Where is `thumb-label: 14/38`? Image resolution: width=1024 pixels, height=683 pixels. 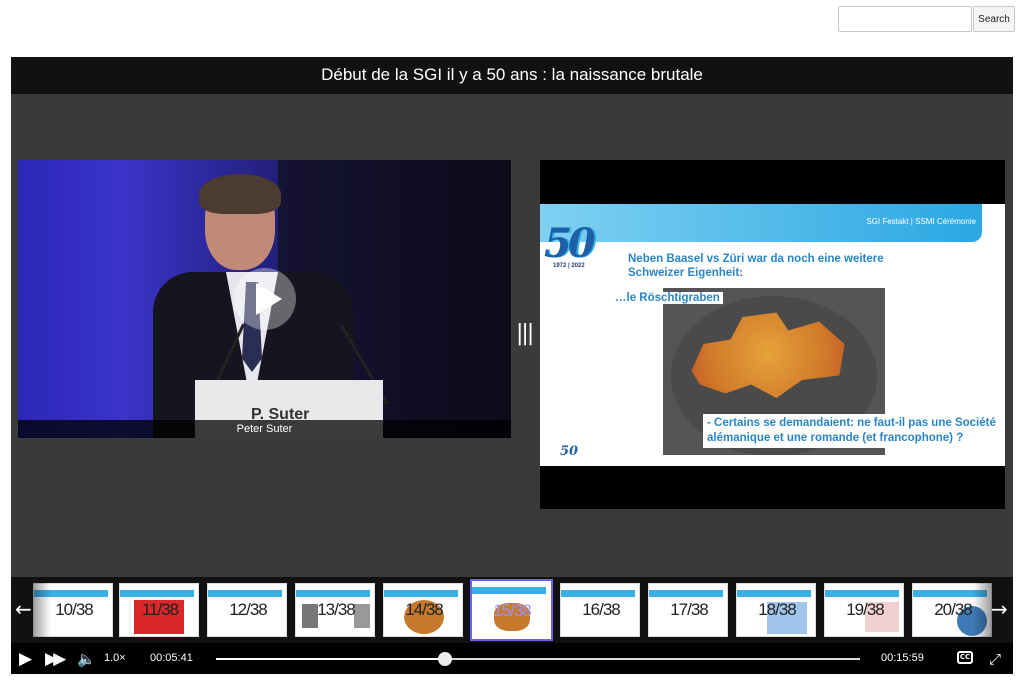 thumb-label: 14/38 is located at coordinates (424, 609).